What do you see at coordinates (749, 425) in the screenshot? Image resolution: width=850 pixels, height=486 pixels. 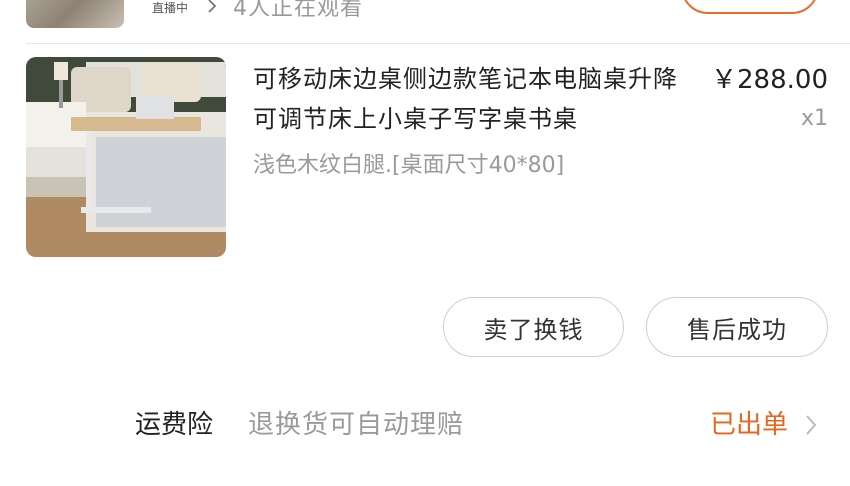 I see `insurance-status: 已出单` at bounding box center [749, 425].